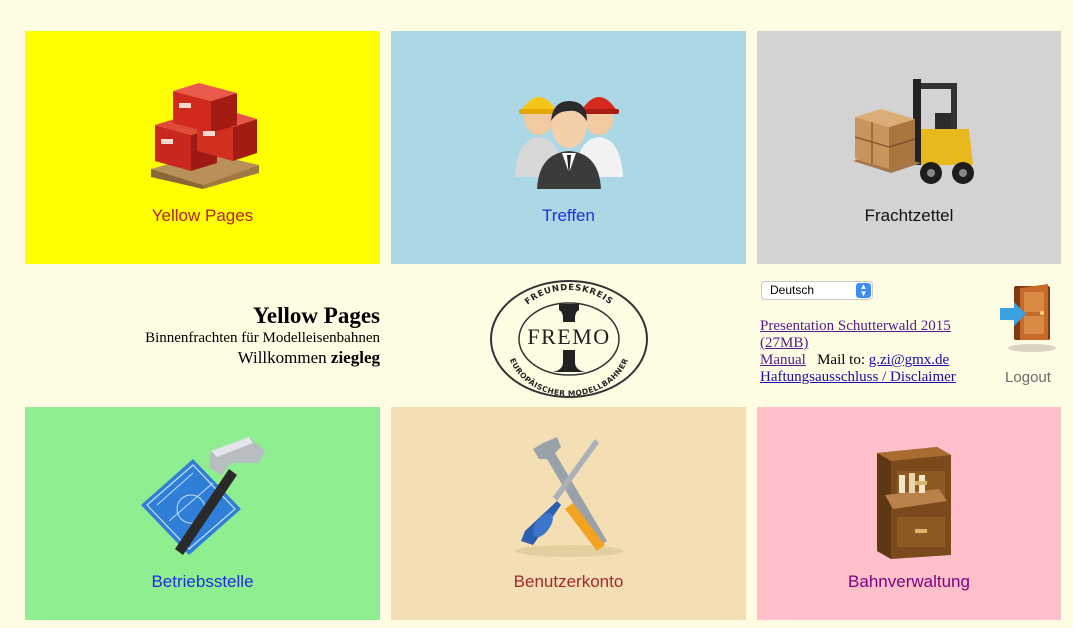  I want to click on tile-label: Betriebsstelle, so click(202, 581).